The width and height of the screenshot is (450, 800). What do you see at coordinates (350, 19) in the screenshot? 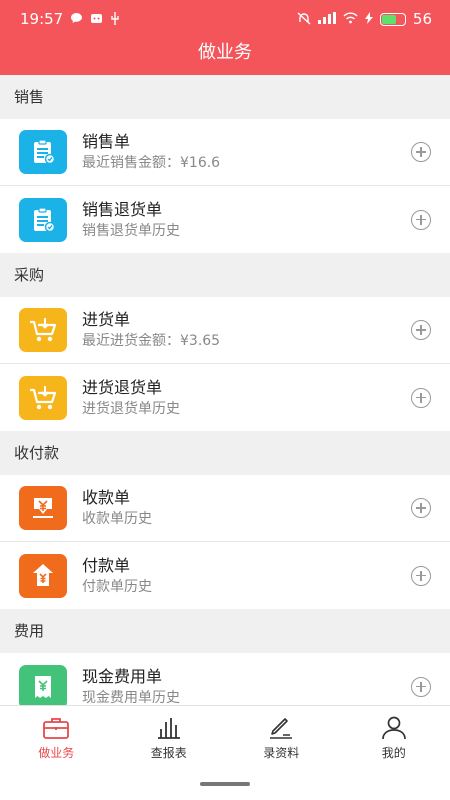
I see `wifi-icon` at bounding box center [350, 19].